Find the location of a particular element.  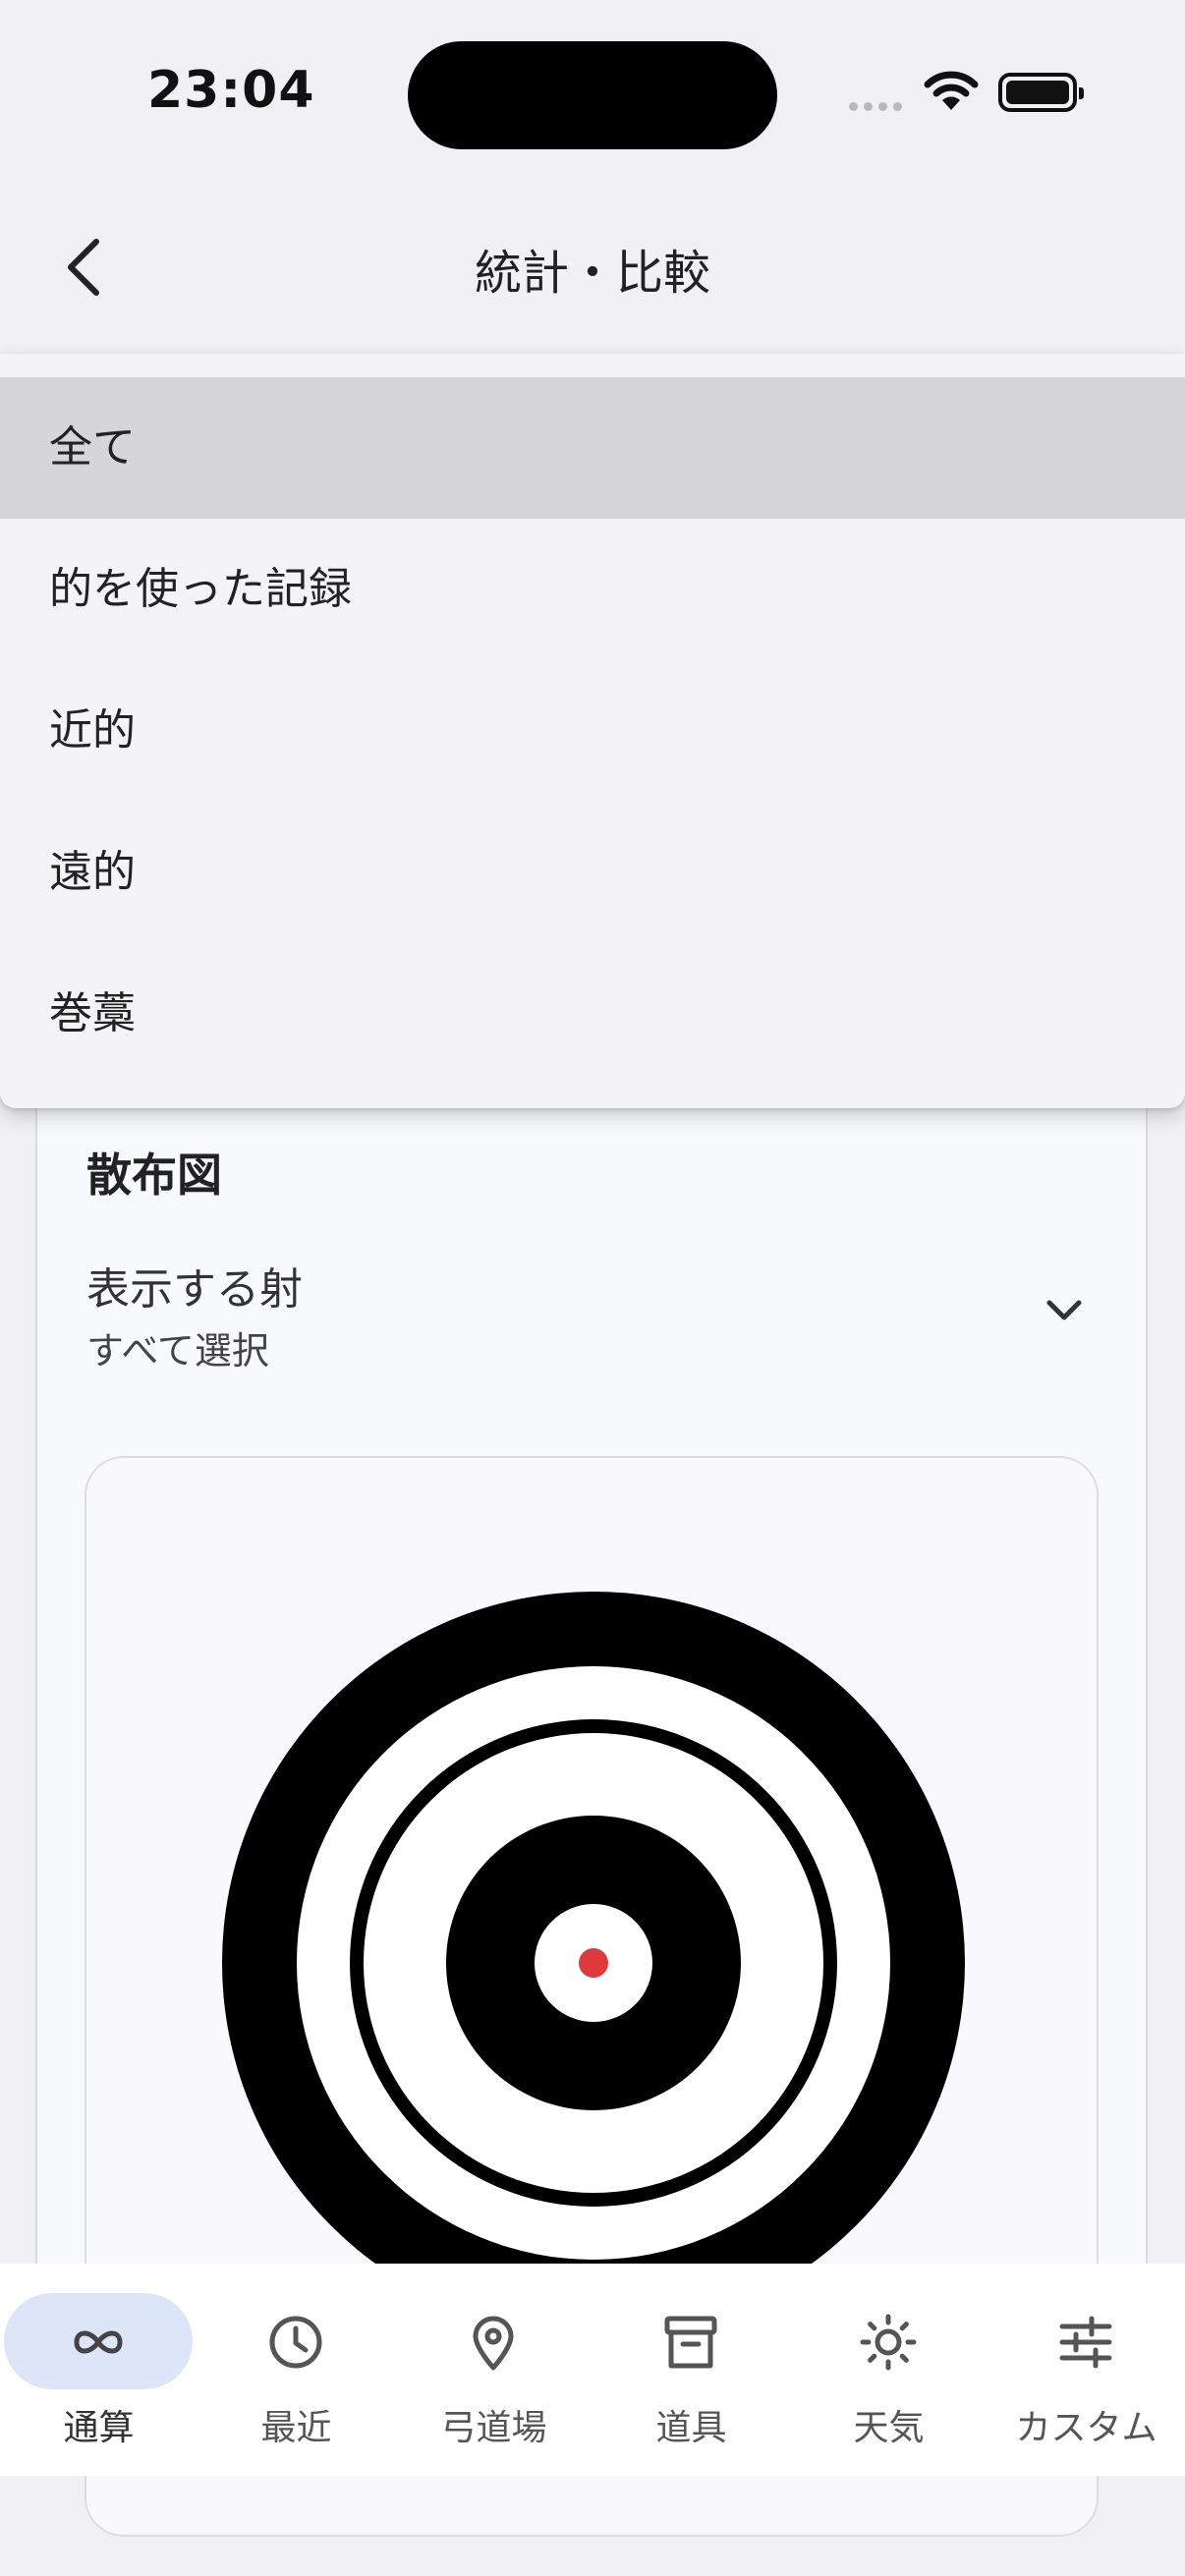

archive-box-icon is located at coordinates (691, 2342).